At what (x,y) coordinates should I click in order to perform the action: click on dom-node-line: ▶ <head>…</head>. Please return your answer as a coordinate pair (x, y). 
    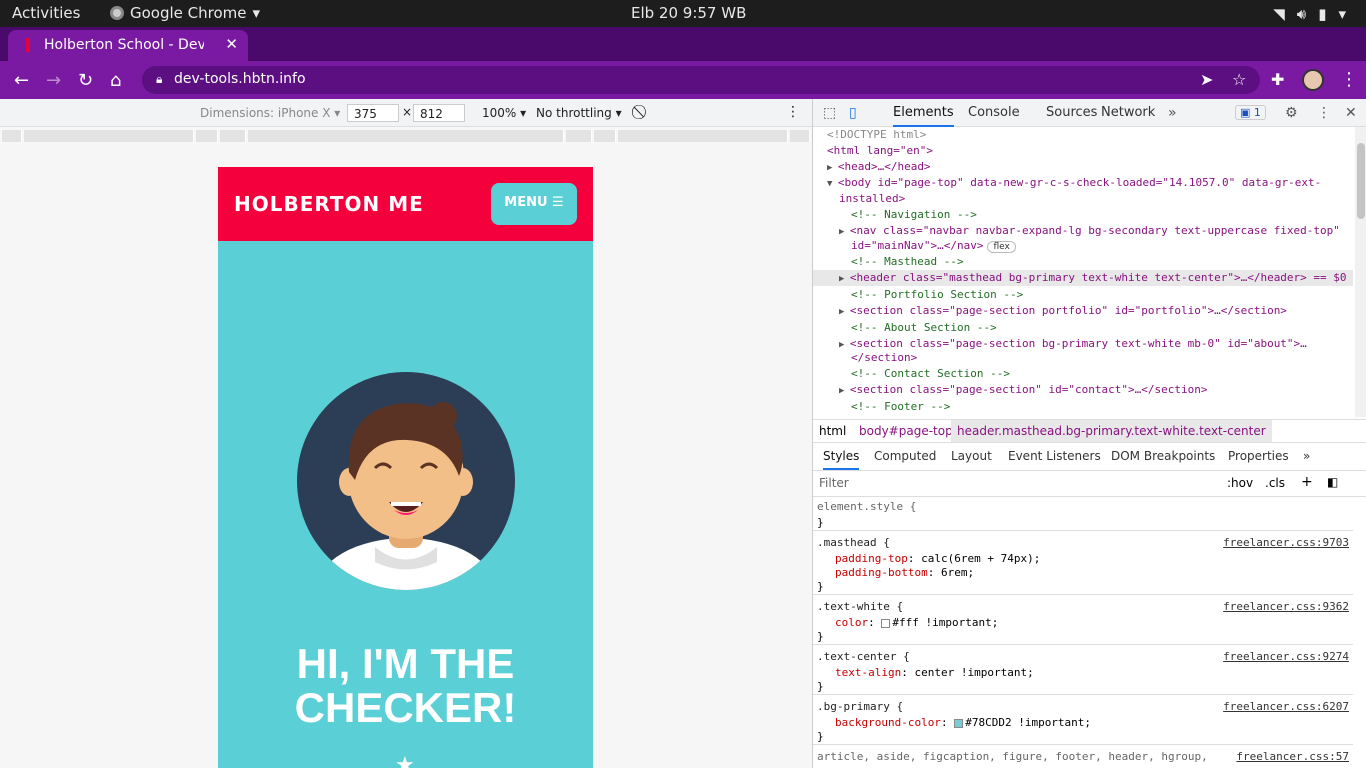
    Looking at the image, I should click on (879, 167).